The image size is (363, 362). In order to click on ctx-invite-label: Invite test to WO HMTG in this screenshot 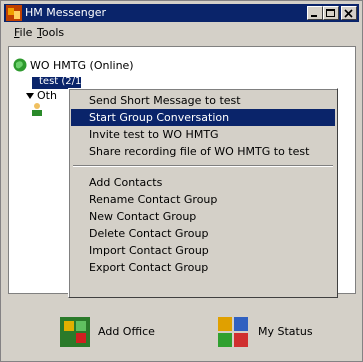, I will do `click(154, 134)`.